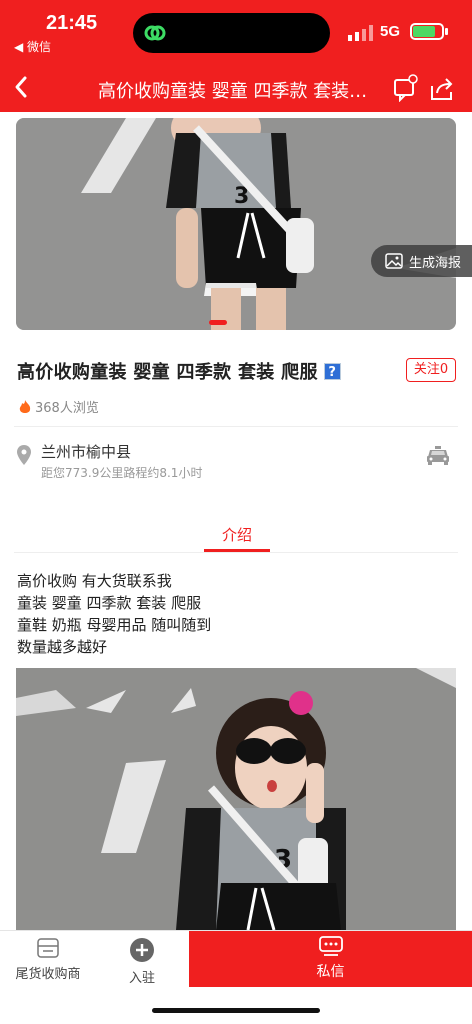 Image resolution: width=472 pixels, height=1024 pixels. I want to click on battery-icon, so click(427, 31).